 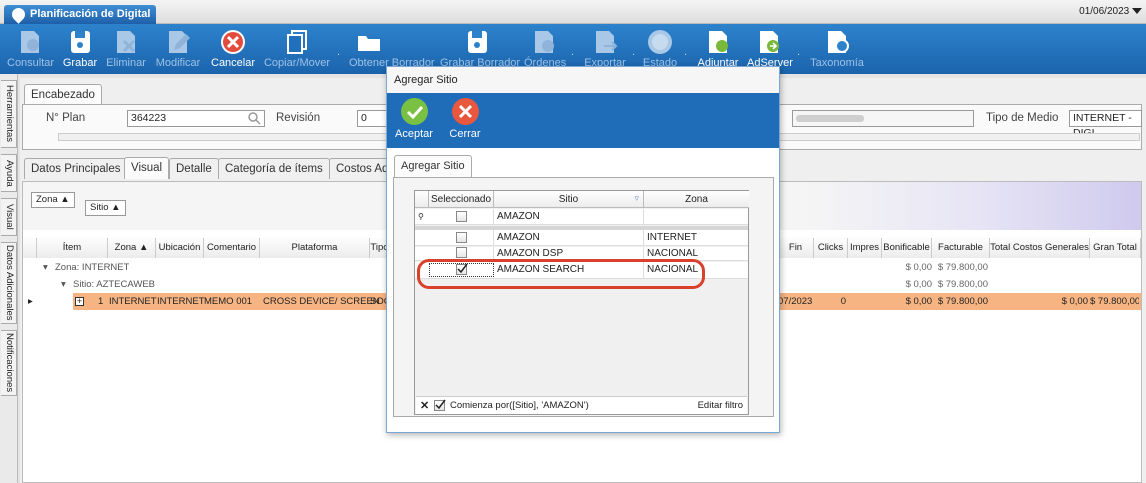 What do you see at coordinates (132, 248) in the screenshot?
I see `header-zona: Zona ▲` at bounding box center [132, 248].